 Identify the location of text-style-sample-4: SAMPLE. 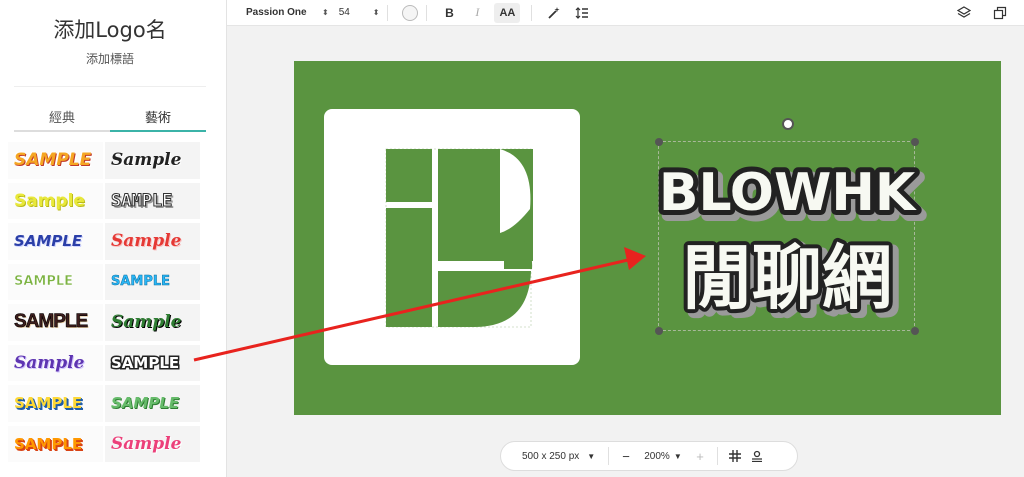
(152, 200).